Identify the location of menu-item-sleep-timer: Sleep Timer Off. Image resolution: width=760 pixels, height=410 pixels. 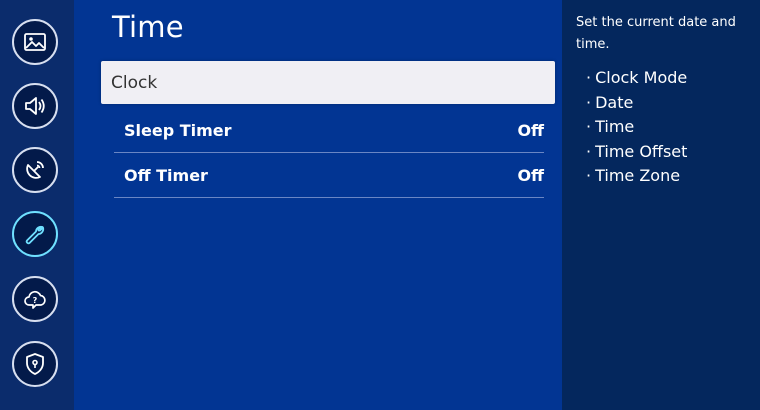
(329, 130).